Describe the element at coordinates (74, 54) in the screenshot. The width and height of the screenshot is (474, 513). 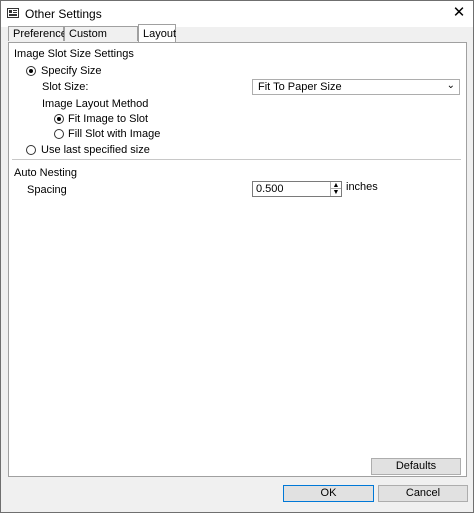
I see `image-slot-section-title: Image Slot Size Settings` at that location.